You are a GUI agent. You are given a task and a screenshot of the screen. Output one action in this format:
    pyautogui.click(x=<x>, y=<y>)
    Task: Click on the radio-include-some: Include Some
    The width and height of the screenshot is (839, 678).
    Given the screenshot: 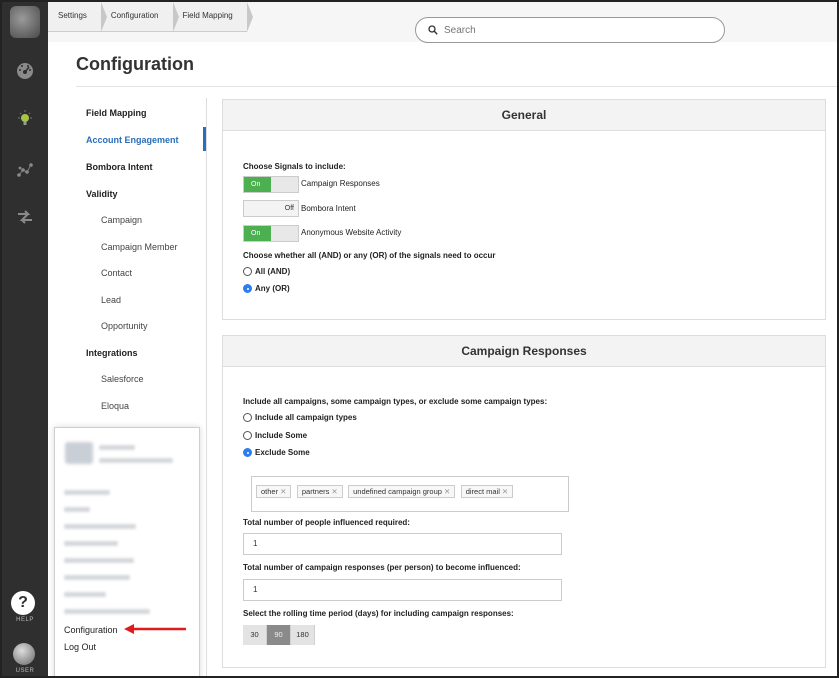 What is the action you would take?
    pyautogui.click(x=275, y=435)
    